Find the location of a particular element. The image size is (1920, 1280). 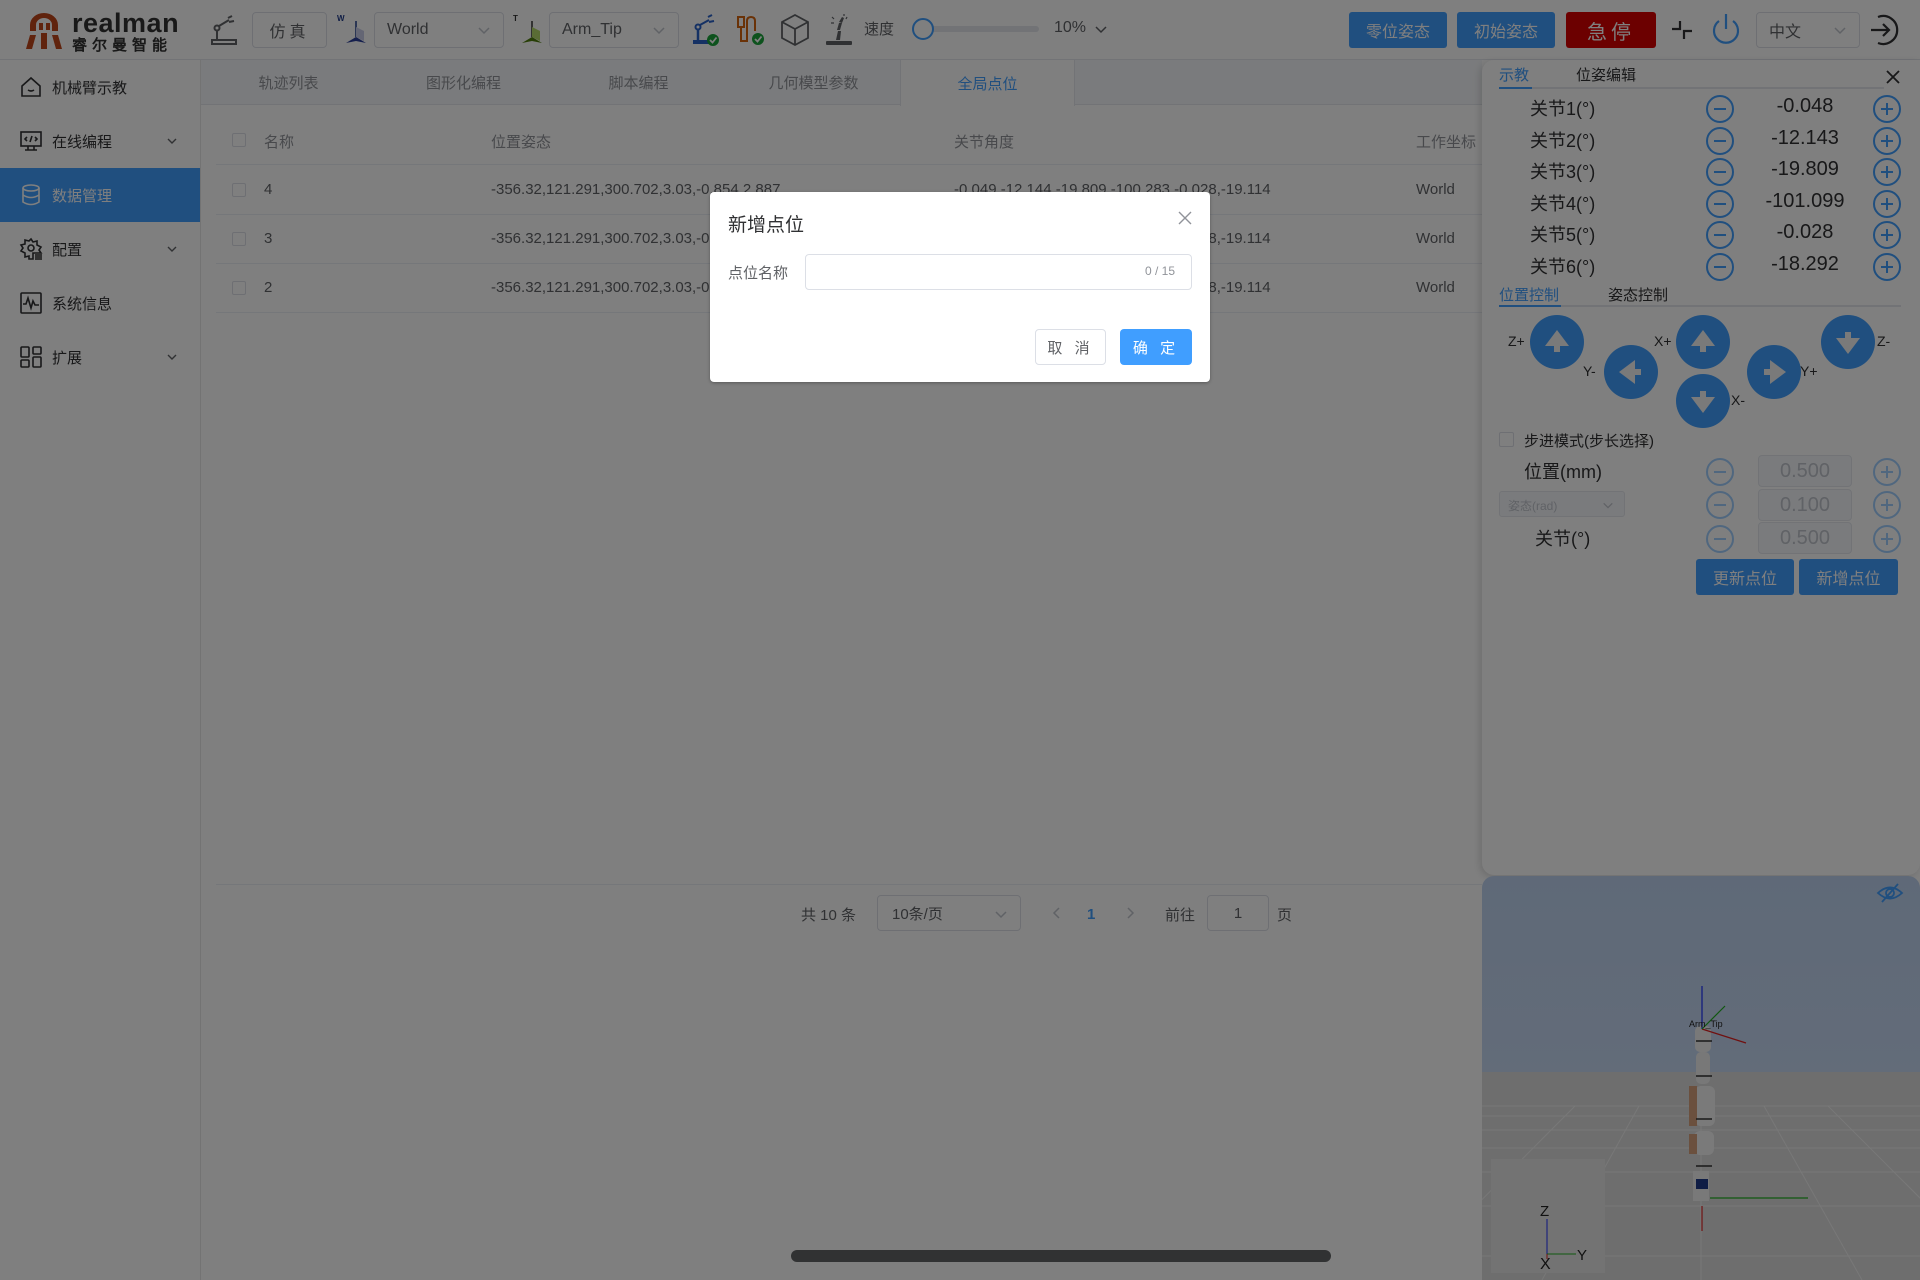

add-point-dialog: 新增点位 点位名称 0 / 15 取 消 确 定 is located at coordinates (960, 287).